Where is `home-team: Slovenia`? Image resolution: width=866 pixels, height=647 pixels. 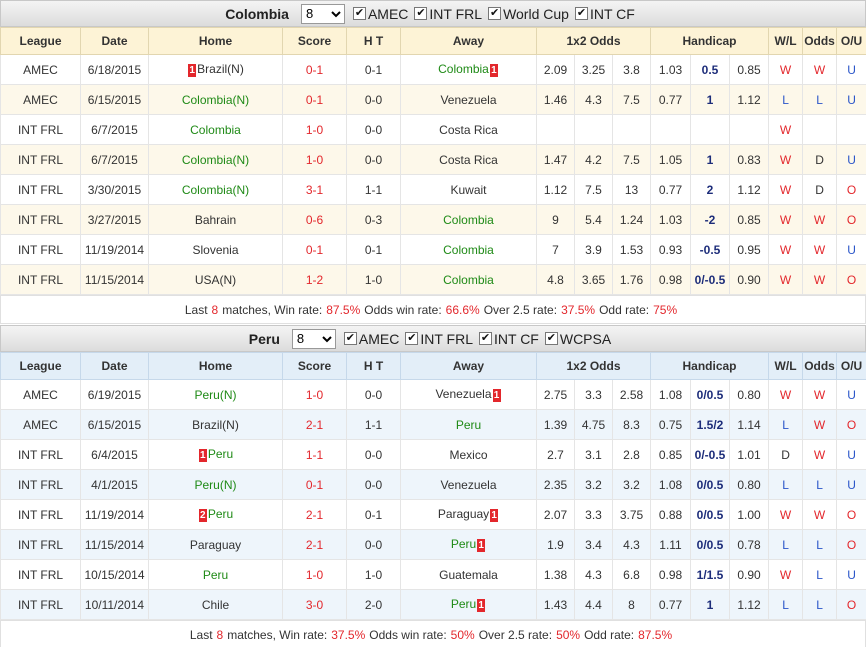 home-team: Slovenia is located at coordinates (215, 250).